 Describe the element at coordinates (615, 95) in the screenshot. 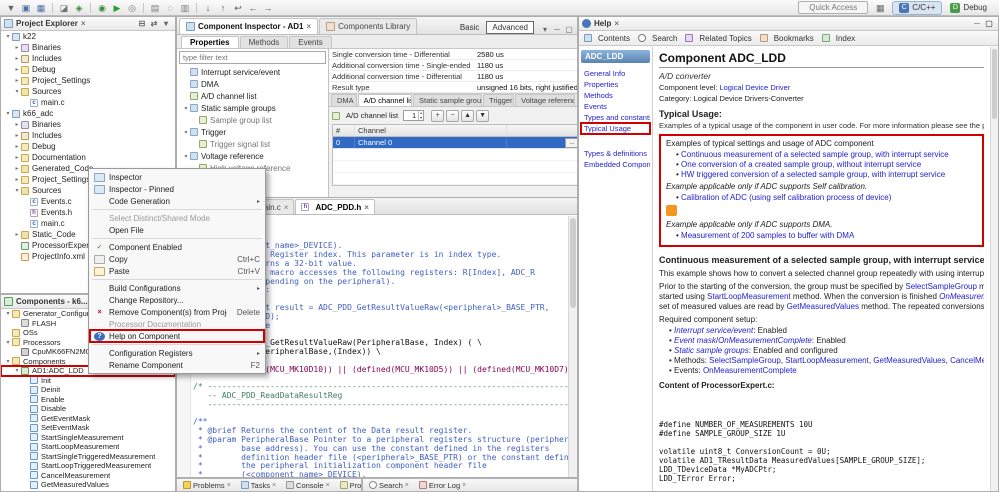

I see `help-nav-link: Methods` at that location.